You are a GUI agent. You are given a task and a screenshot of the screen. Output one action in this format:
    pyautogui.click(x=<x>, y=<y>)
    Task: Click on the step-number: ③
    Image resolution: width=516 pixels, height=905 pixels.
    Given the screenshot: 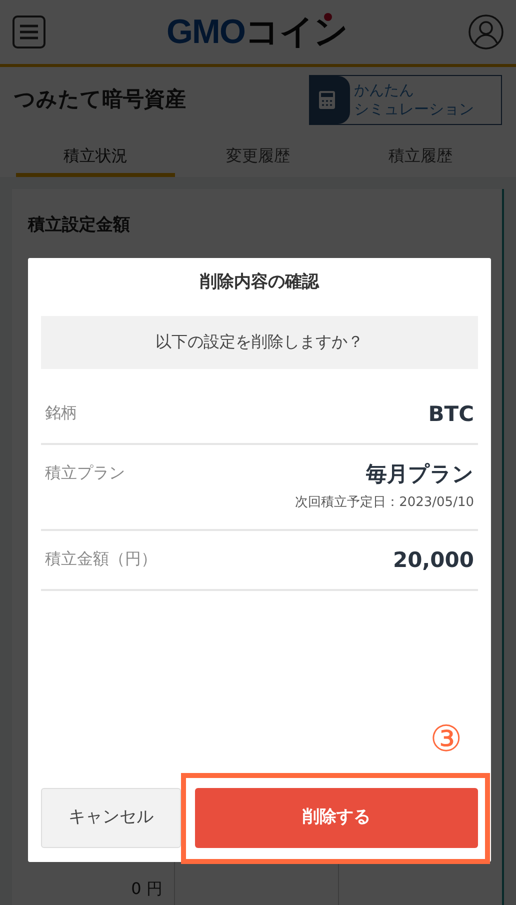 What is the action you would take?
    pyautogui.click(x=446, y=740)
    